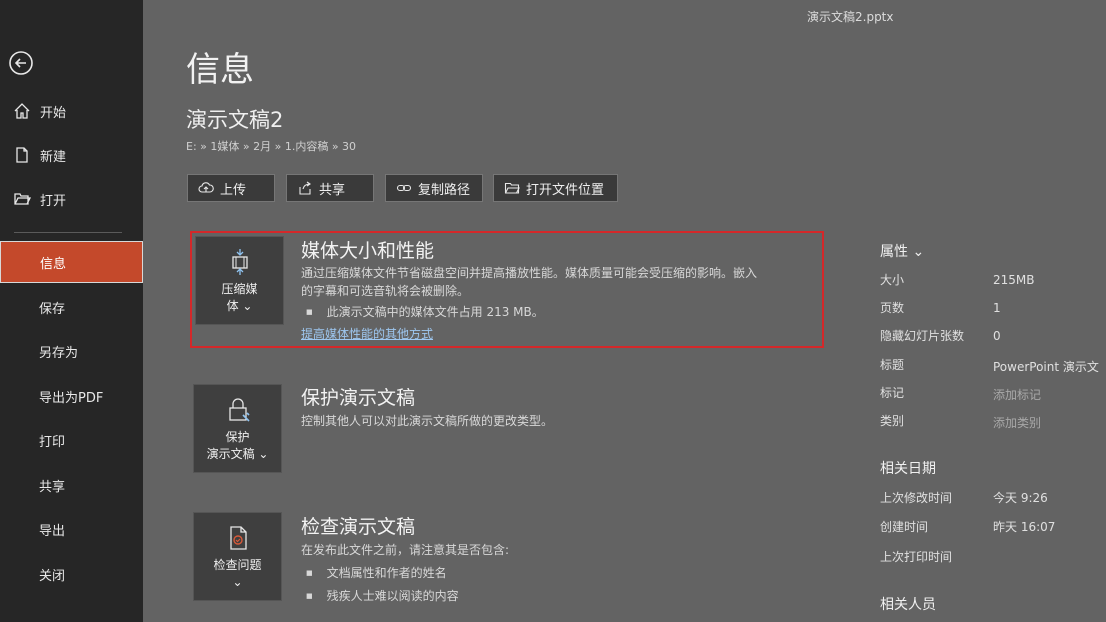 The height and width of the screenshot is (622, 1106). I want to click on open-folder-icon, so click(22, 199).